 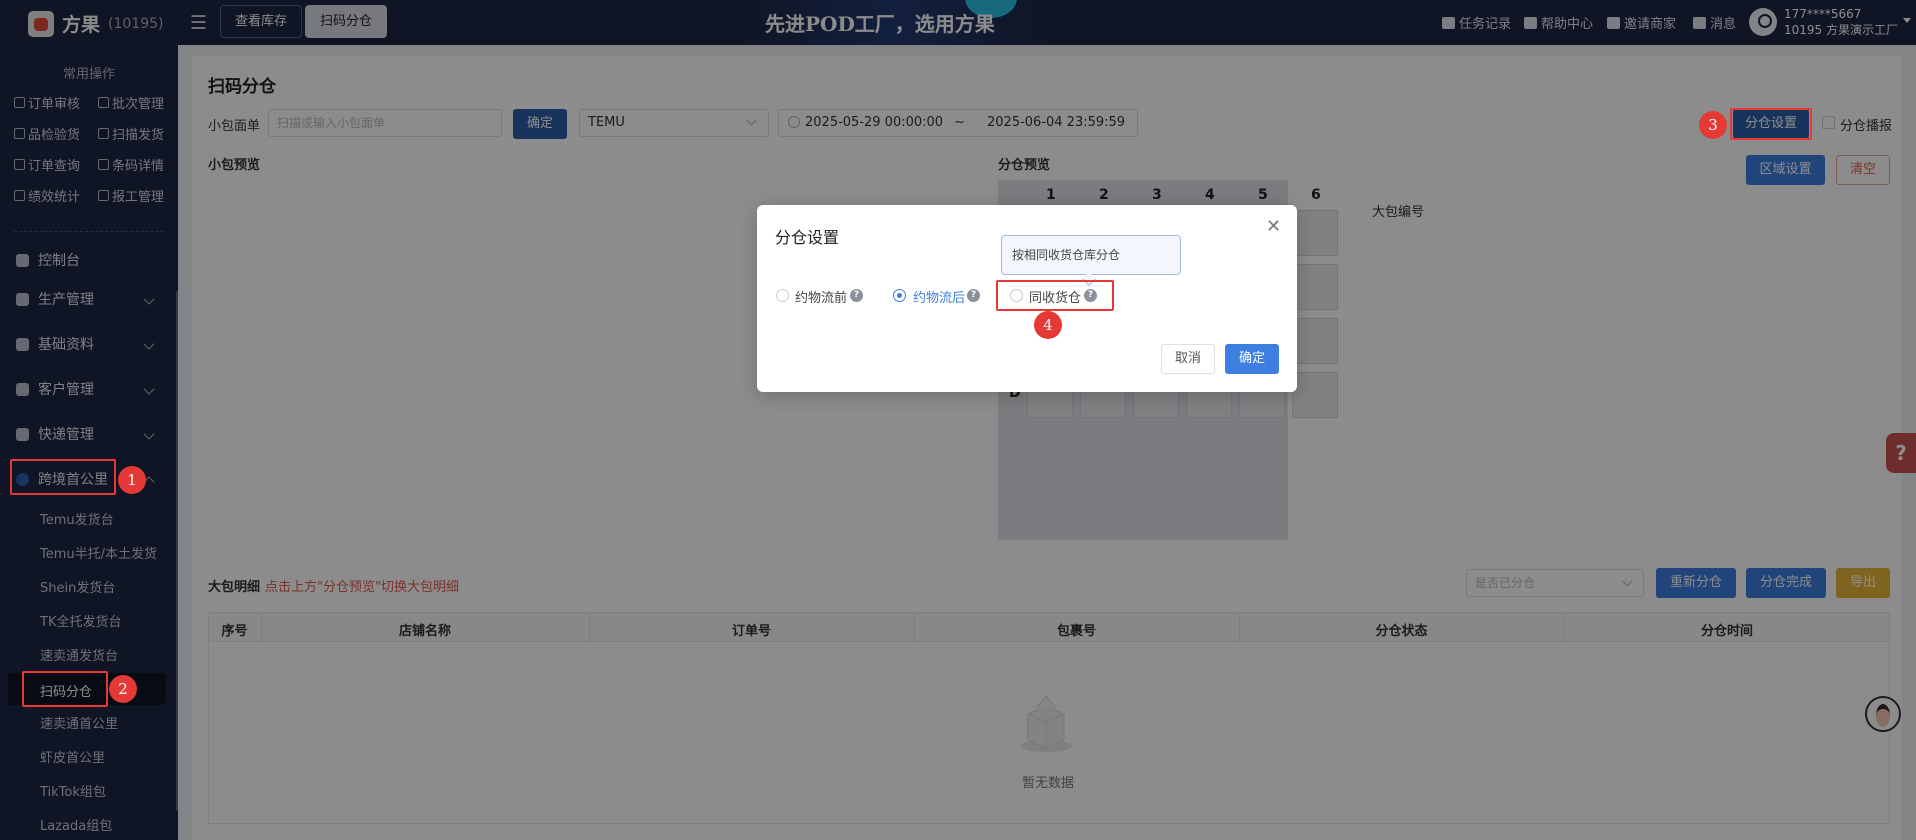 What do you see at coordinates (1091, 255) in the screenshot?
I see `option-tooltip: 按相同收货仓库分仓` at bounding box center [1091, 255].